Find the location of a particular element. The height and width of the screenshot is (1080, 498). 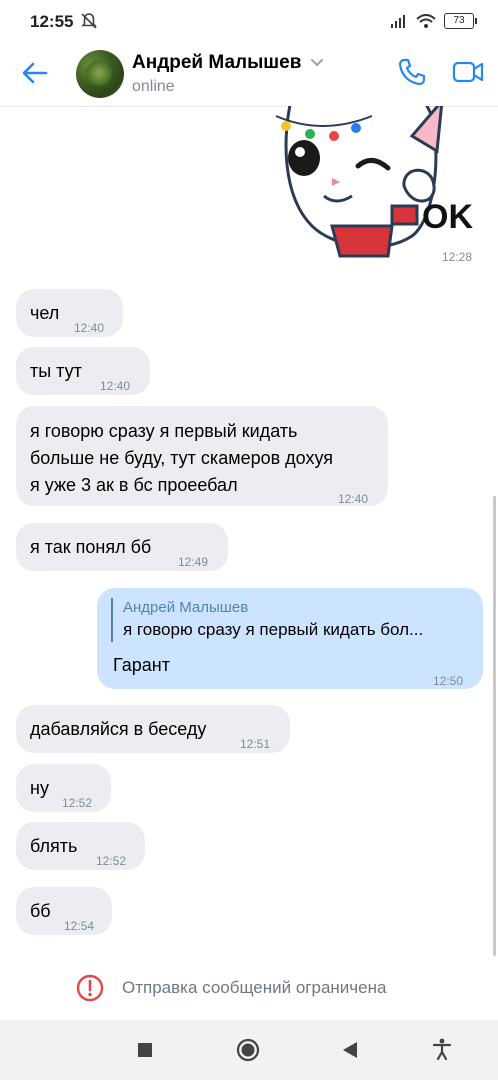

accessibility-icon is located at coordinates (442, 1049).